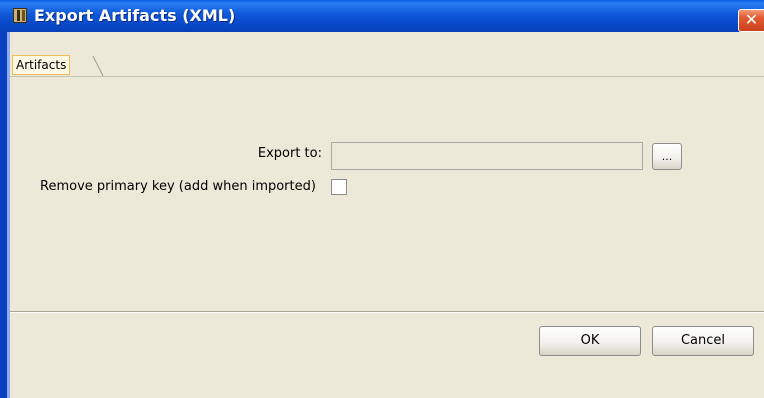 Image resolution: width=764 pixels, height=398 pixels. What do you see at coordinates (289, 153) in the screenshot?
I see `export-to-label: Export to:` at bounding box center [289, 153].